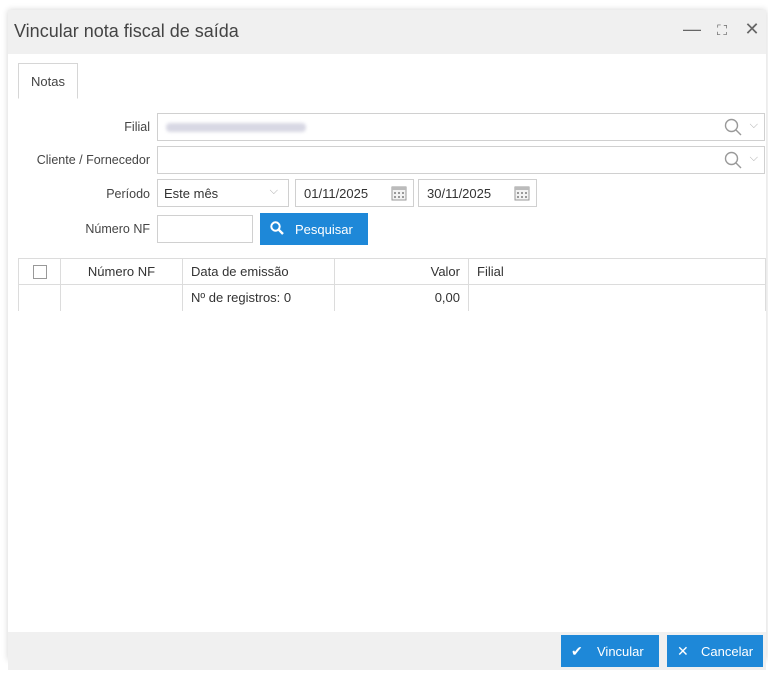 The width and height of the screenshot is (768, 675). I want to click on filial-field: ⌵, so click(461, 127).